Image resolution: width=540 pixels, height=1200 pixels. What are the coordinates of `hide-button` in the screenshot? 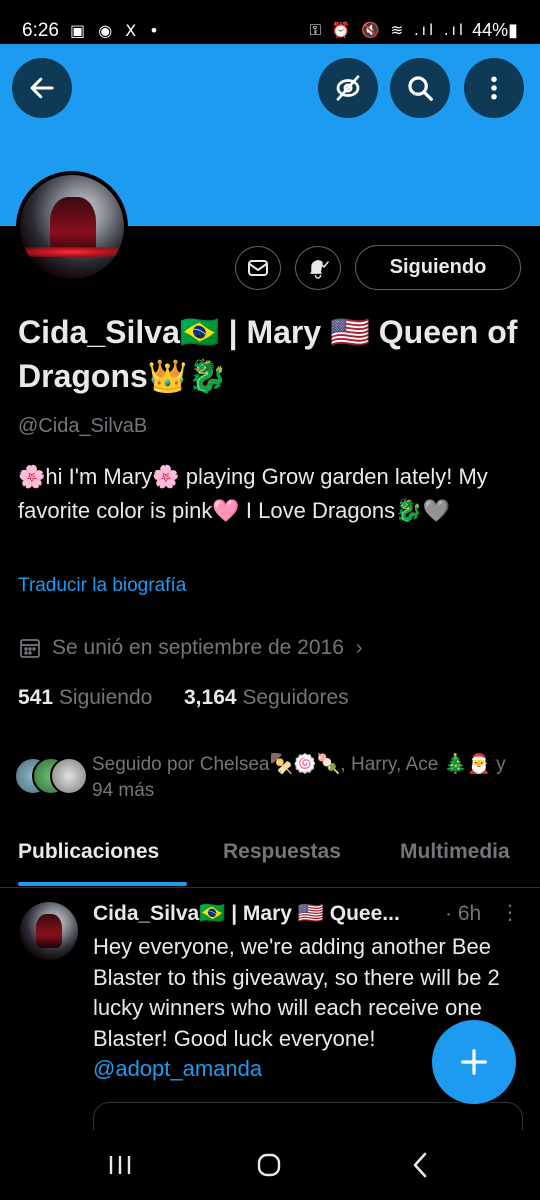 It's located at (348, 88).